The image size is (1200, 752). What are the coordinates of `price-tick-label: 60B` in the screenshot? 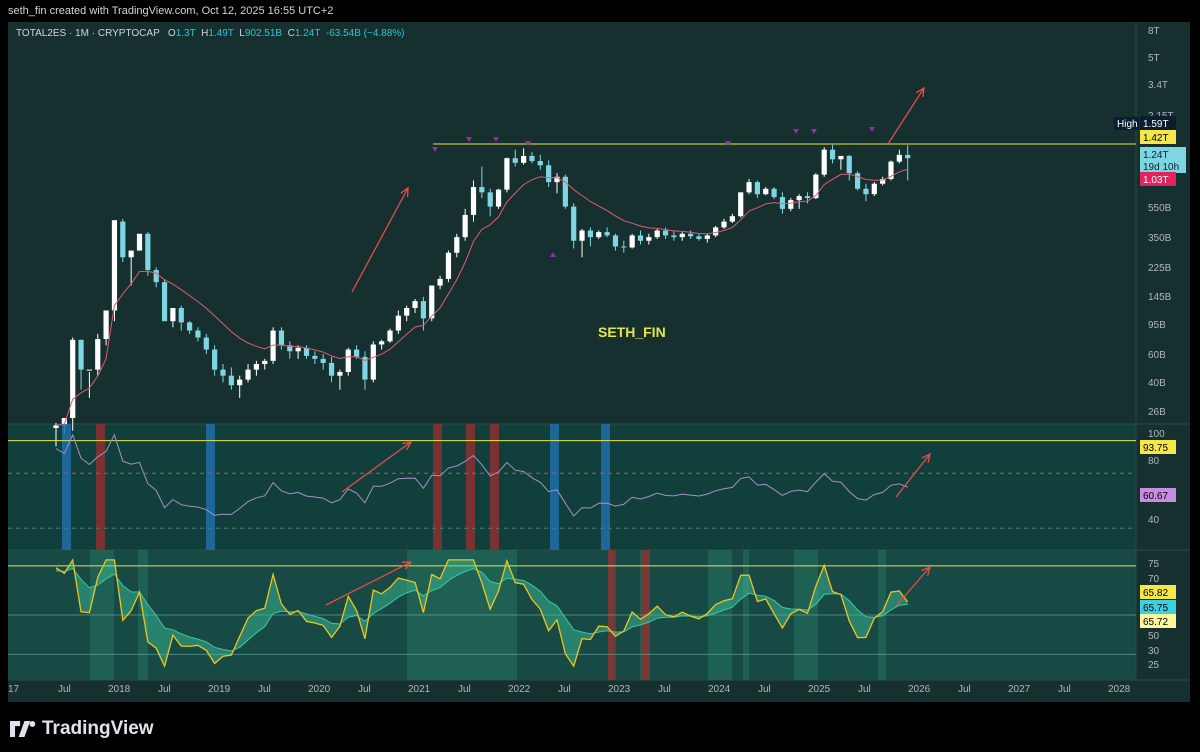 It's located at (1157, 355).